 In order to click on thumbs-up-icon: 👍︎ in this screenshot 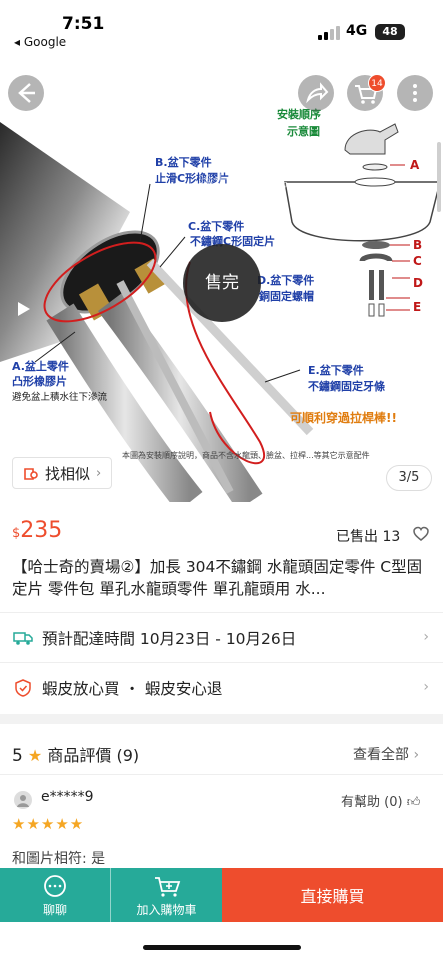, I will do `click(413, 802)`.